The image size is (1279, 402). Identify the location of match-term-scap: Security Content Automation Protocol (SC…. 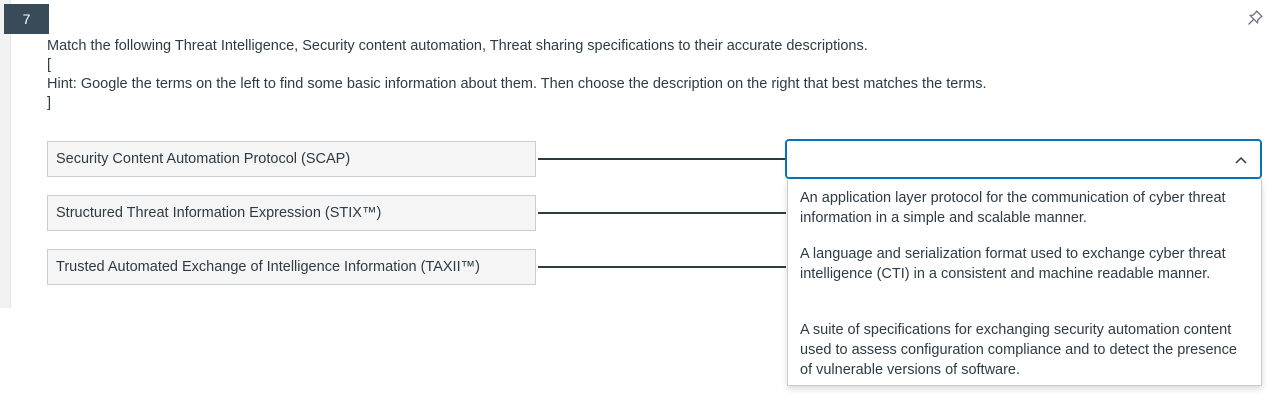
(291, 159).